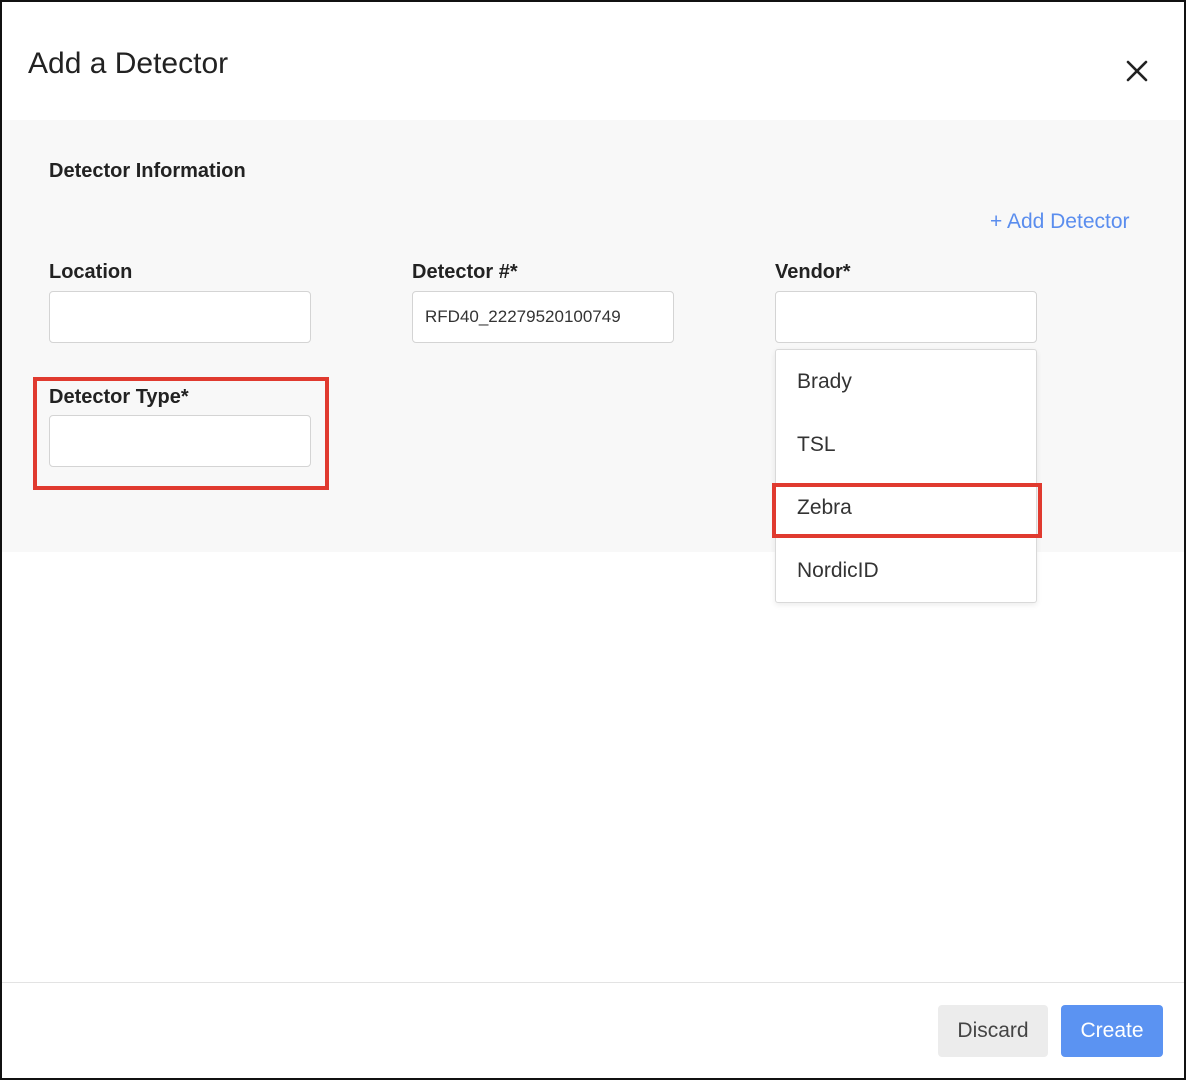 Image resolution: width=1186 pixels, height=1080 pixels. I want to click on vendor-dropdown-menu: Brady TSL Zebra NordicID, so click(906, 476).